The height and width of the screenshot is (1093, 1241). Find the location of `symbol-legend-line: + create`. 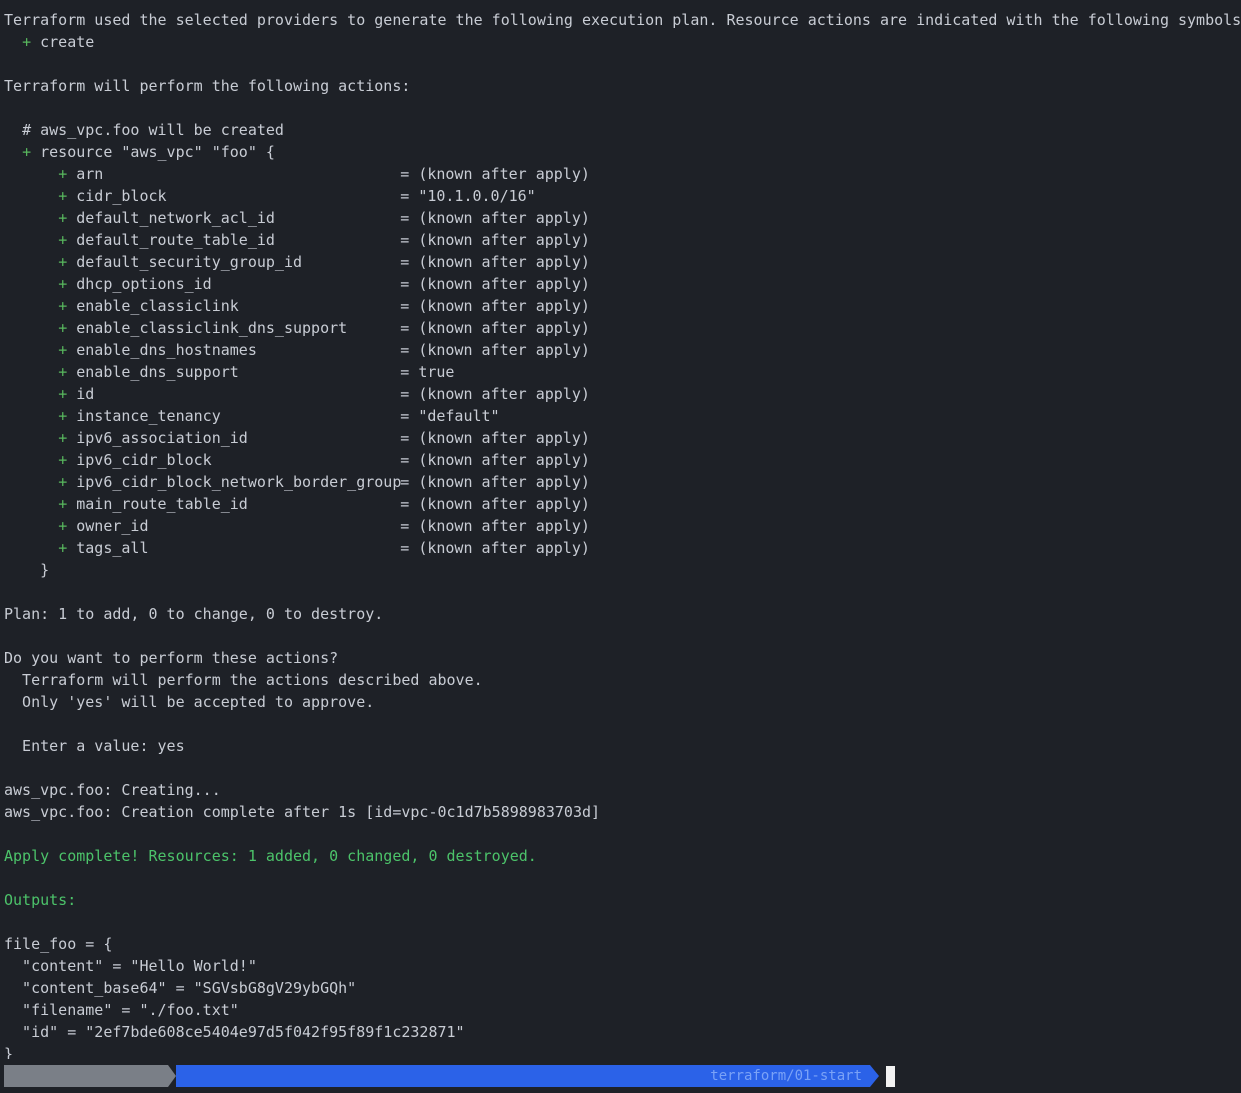

symbol-legend-line: + create is located at coordinates (622, 42).